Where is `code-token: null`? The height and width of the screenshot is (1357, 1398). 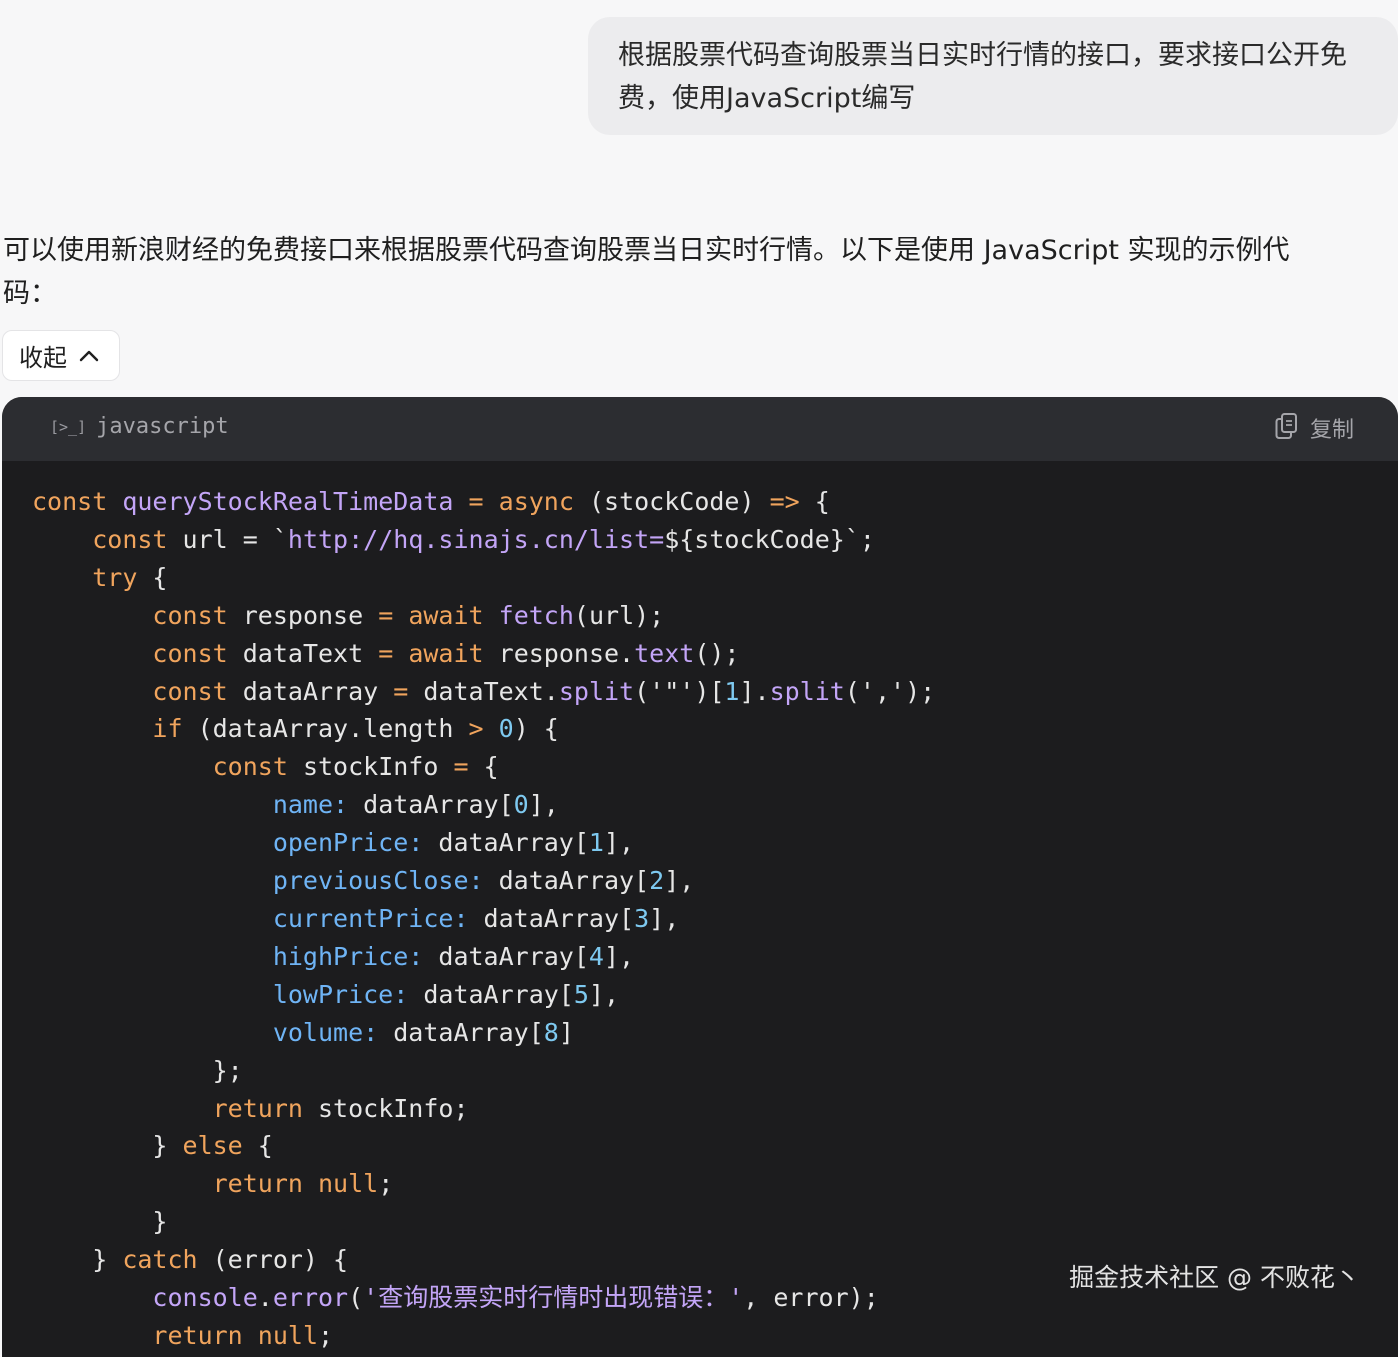 code-token: null is located at coordinates (348, 1184).